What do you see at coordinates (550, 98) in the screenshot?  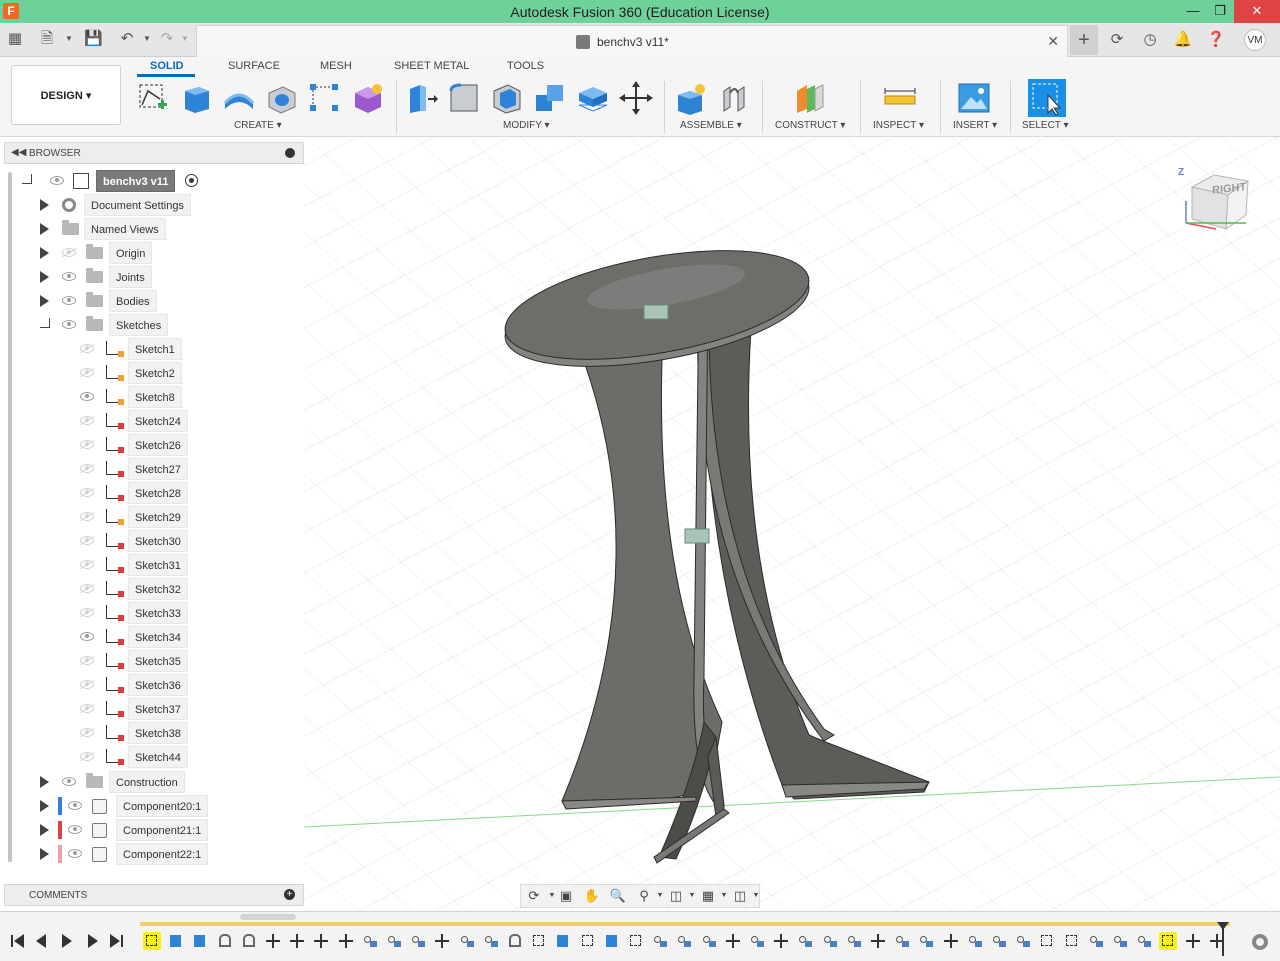 I see `combine-icon` at bounding box center [550, 98].